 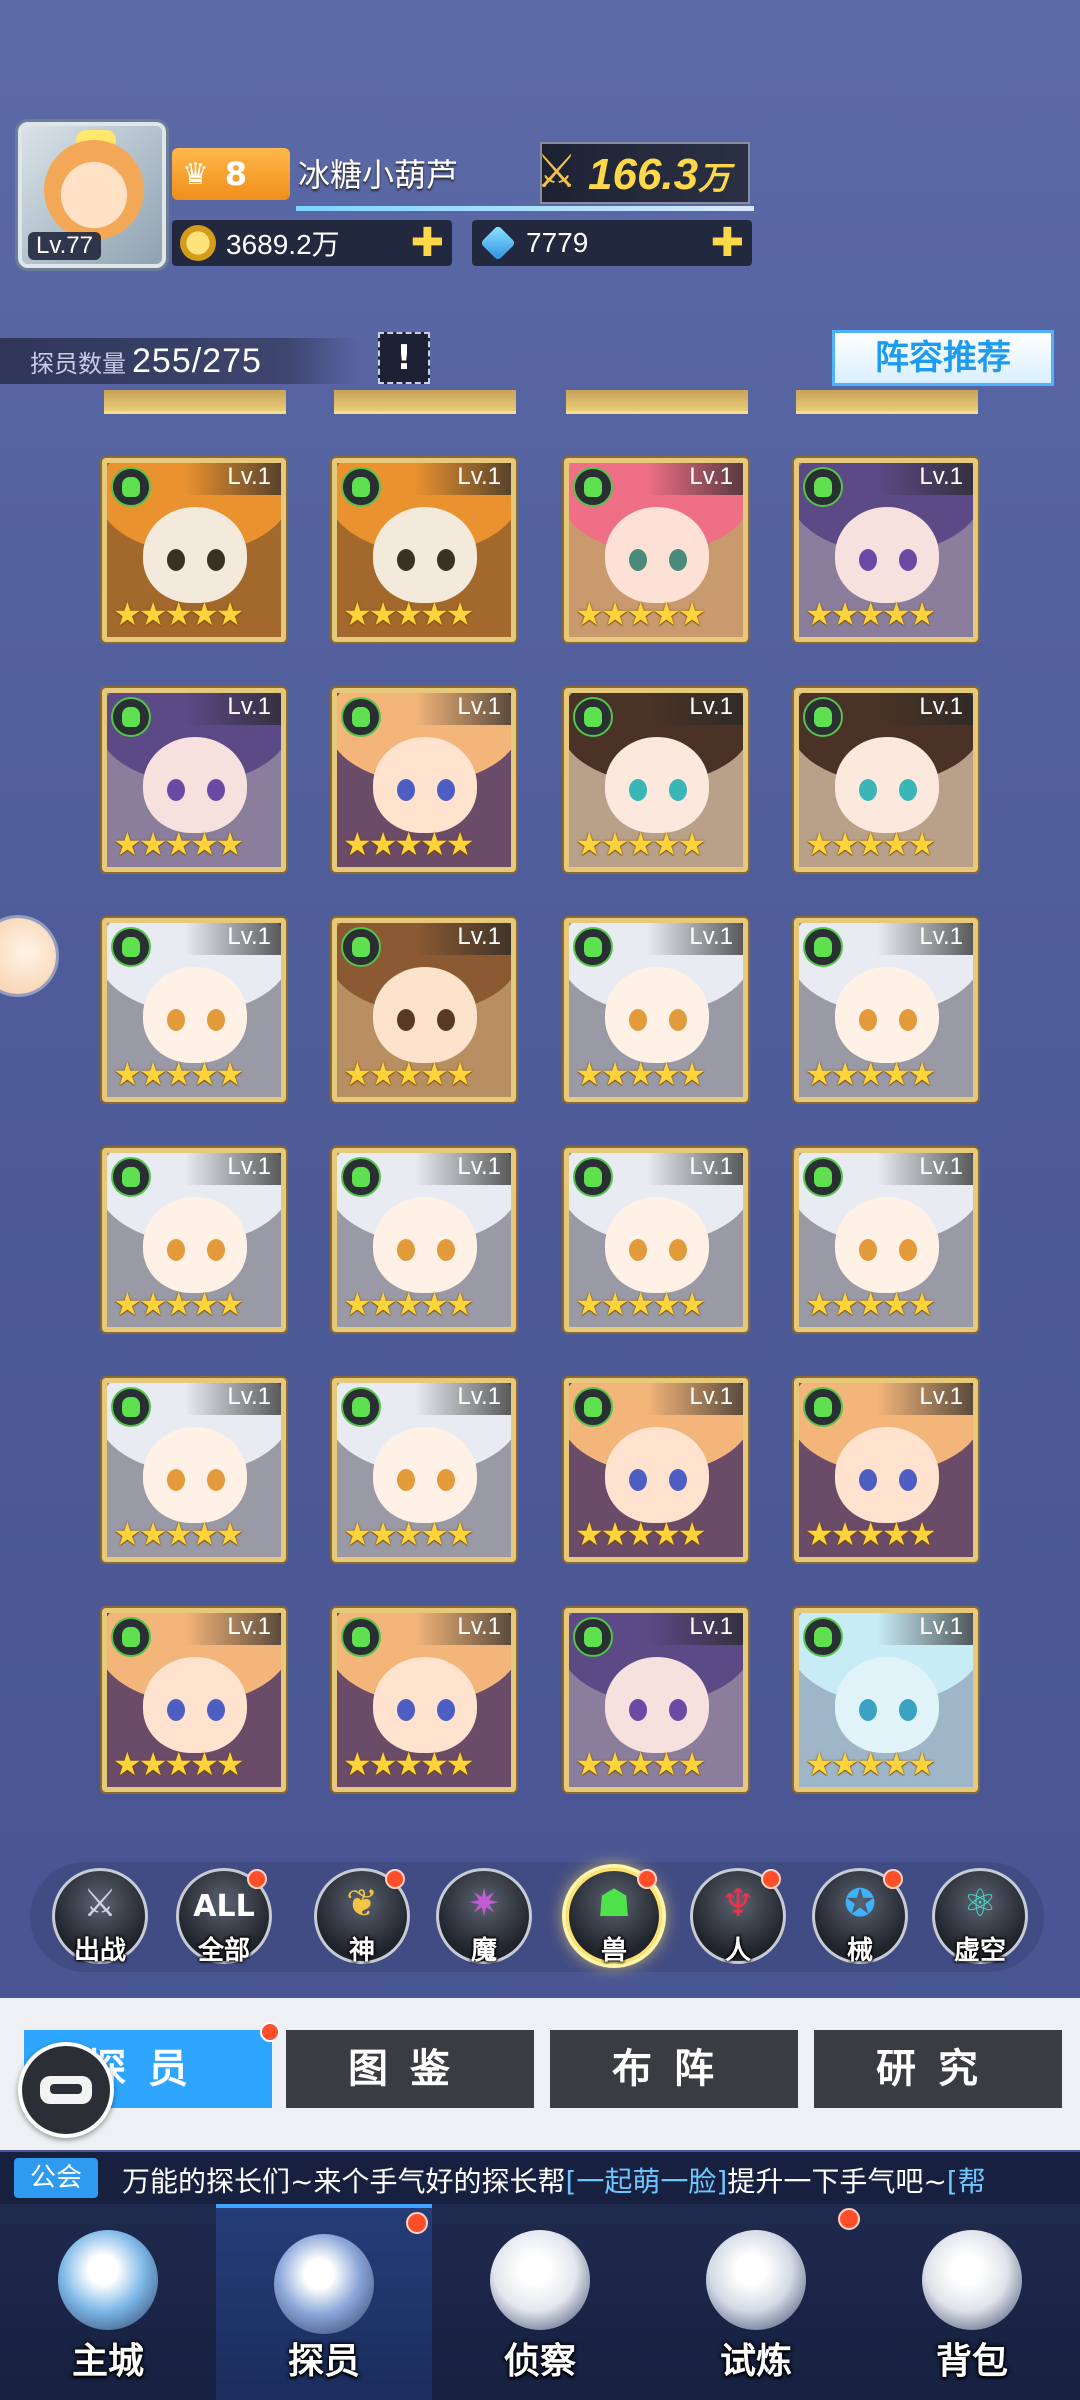 I want to click on tab-codex: 图鉴, so click(x=410, y=2069).